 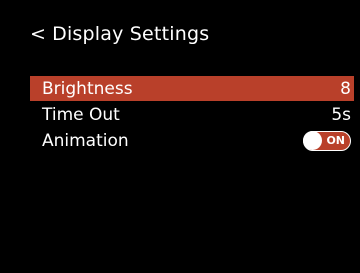 I want to click on menu-item-label: Brightness, so click(x=87, y=88).